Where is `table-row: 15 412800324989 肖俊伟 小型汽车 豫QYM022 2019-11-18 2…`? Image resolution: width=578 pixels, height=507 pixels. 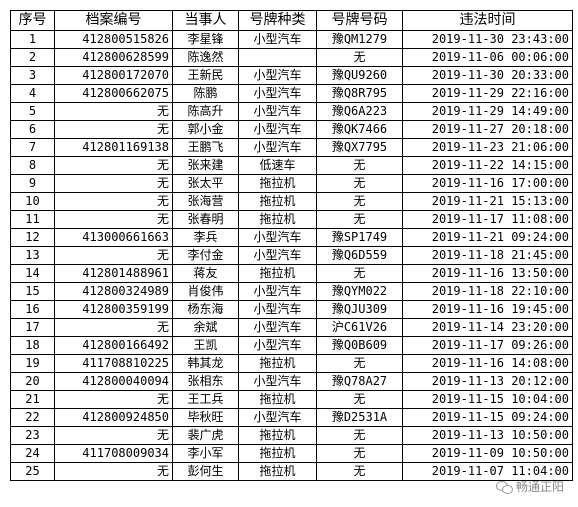
table-row: 15 412800324989 肖俊伟 小型汽车 豫QYM022 2019-11-18 2… is located at coordinates (291, 291).